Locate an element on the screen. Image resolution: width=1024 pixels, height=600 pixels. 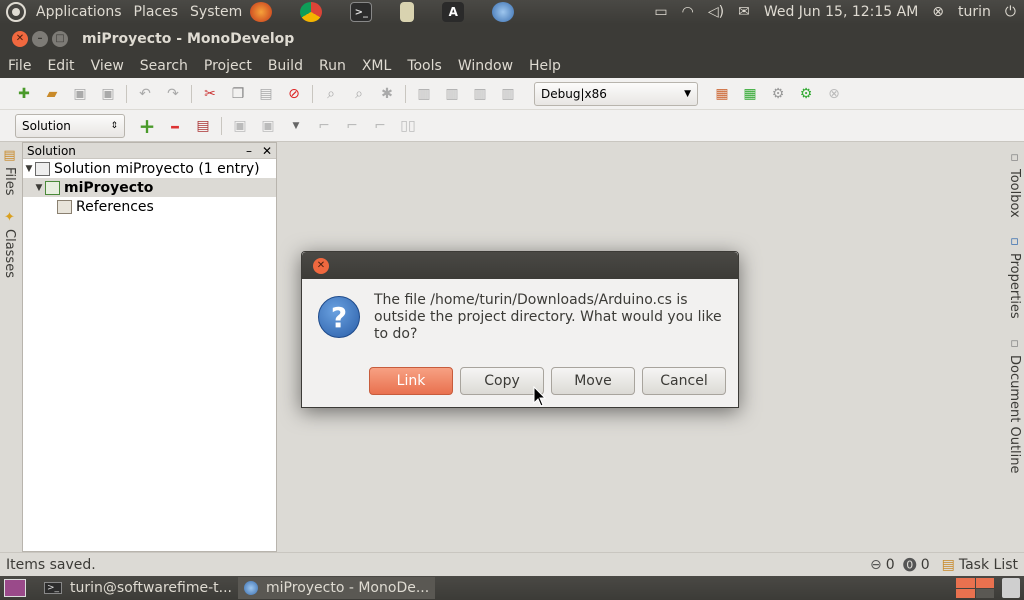
media-icon is located at coordinates (407, 12).